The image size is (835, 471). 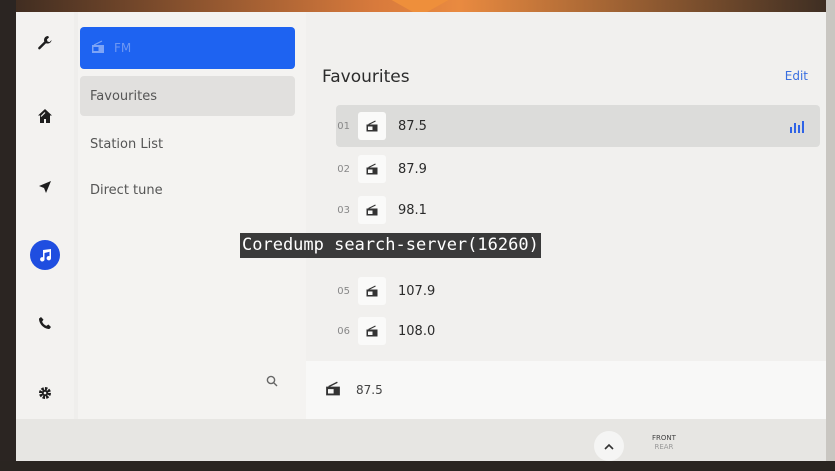 I want to click on navigation-icon, so click(x=45, y=187).